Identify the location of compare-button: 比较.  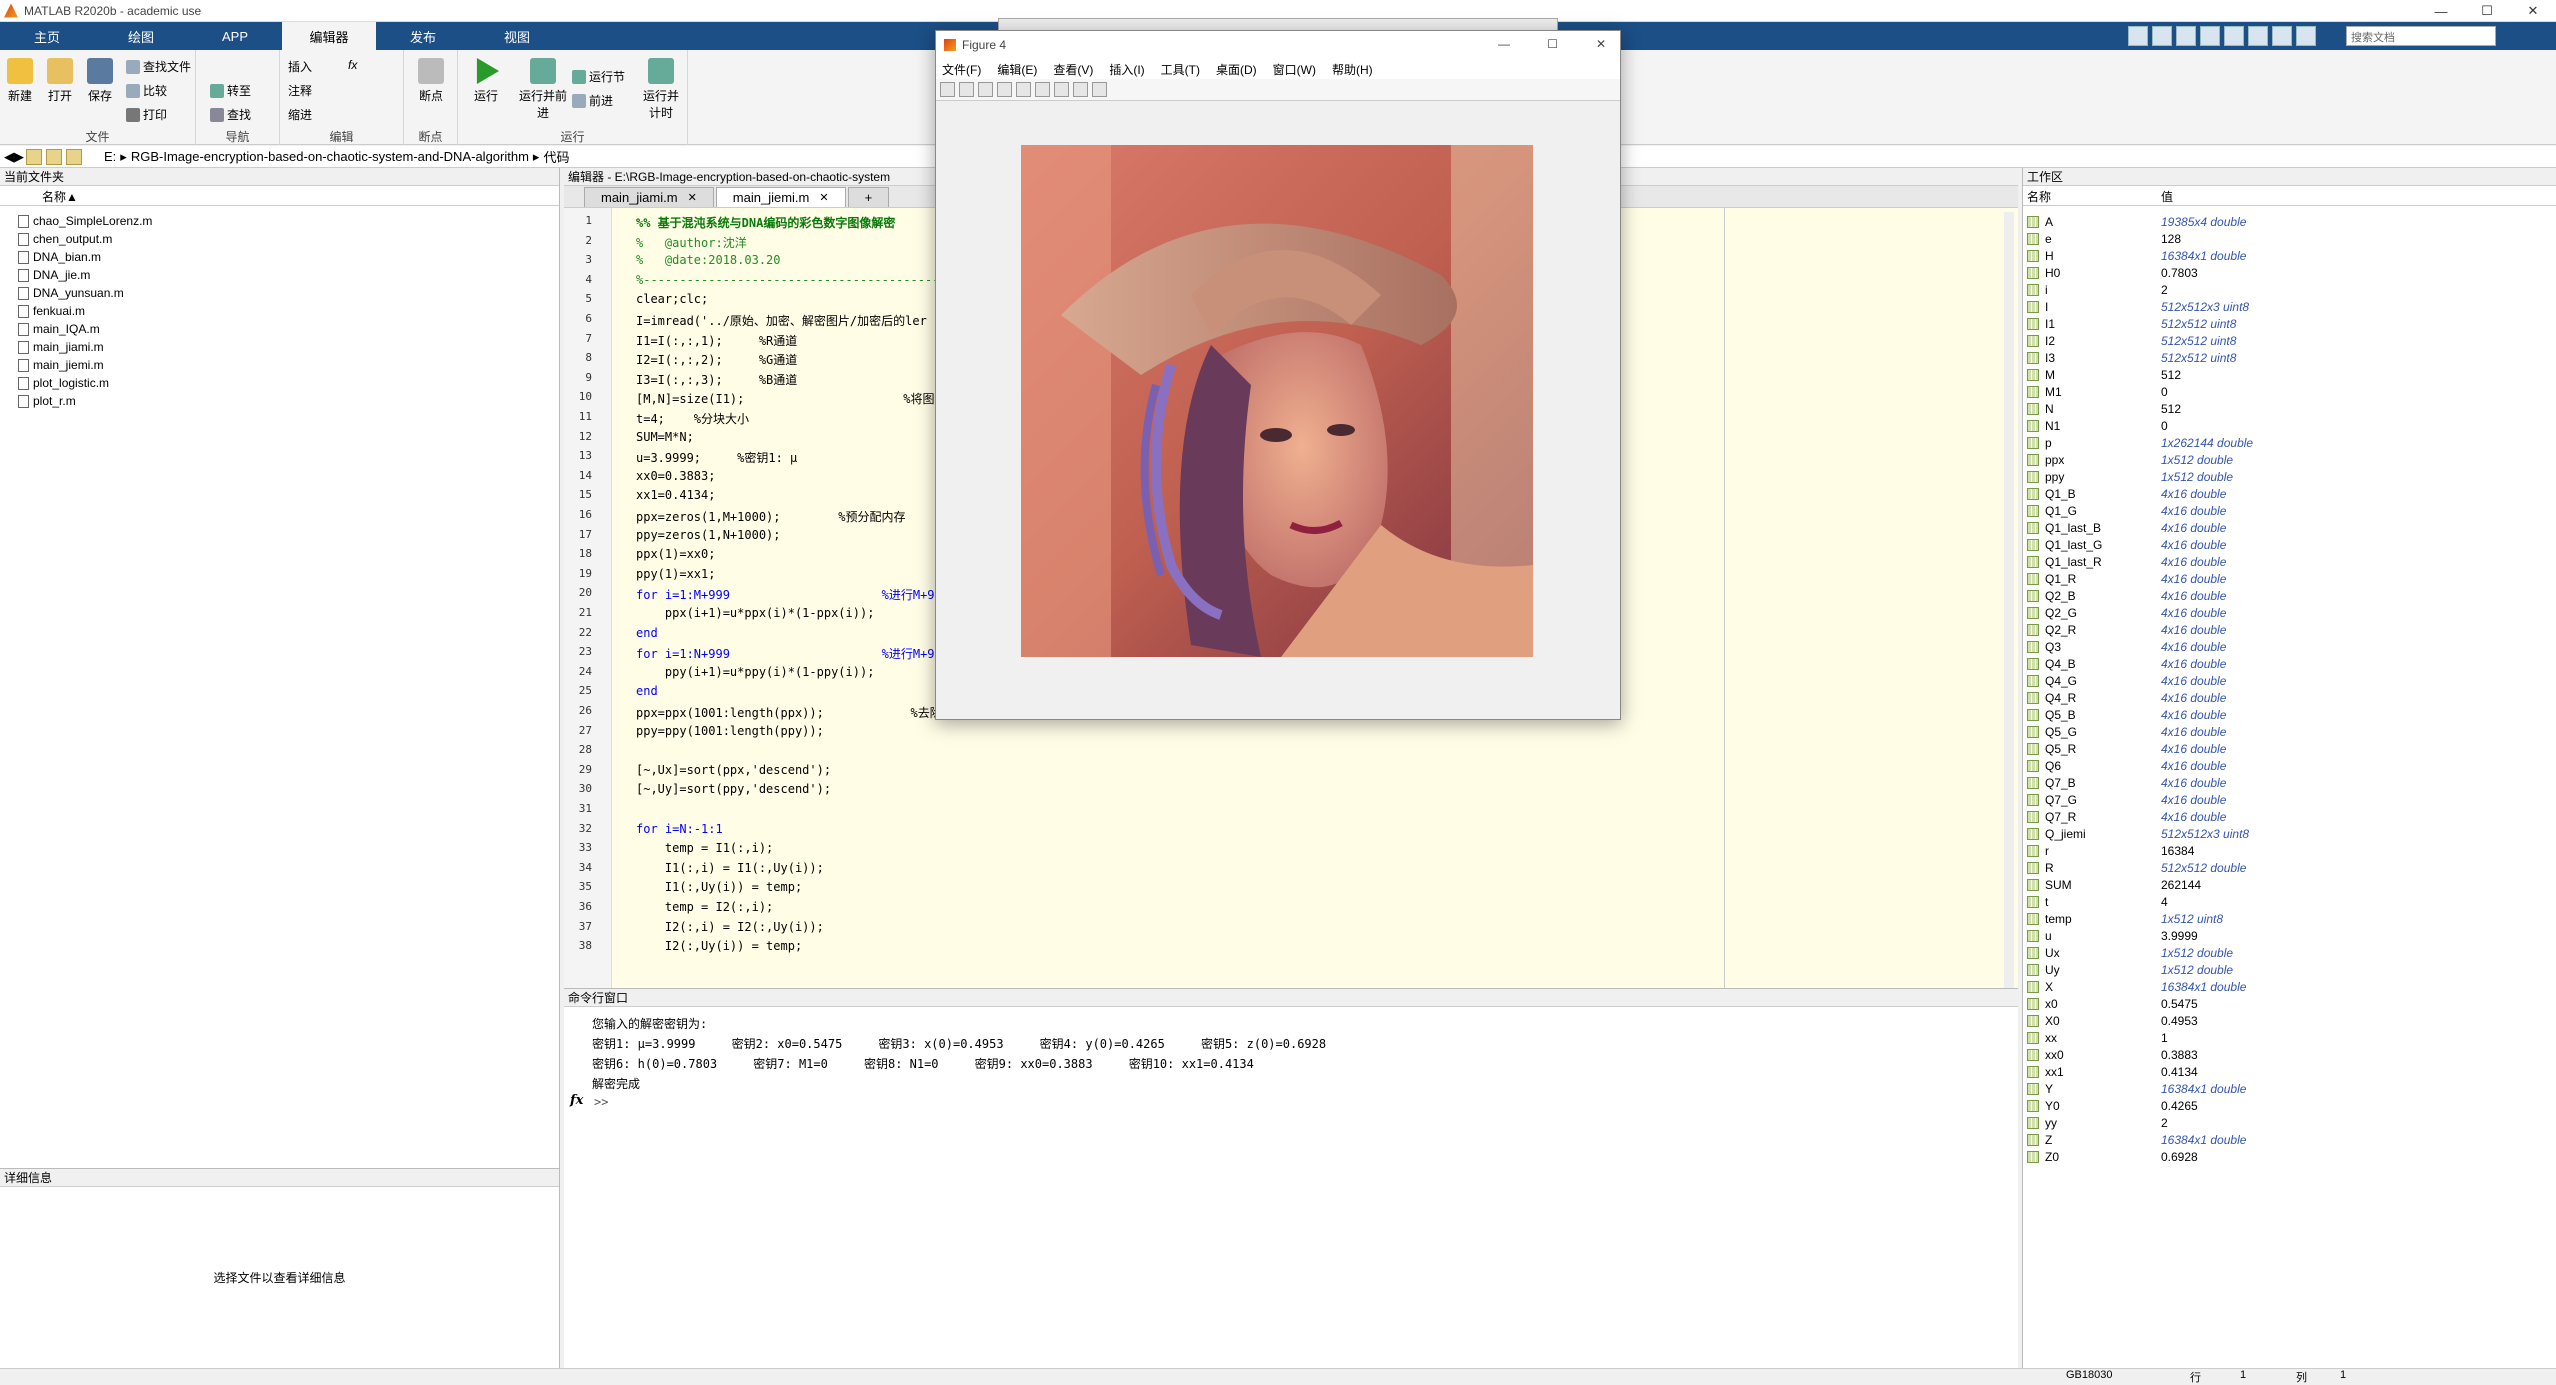
(146, 90).